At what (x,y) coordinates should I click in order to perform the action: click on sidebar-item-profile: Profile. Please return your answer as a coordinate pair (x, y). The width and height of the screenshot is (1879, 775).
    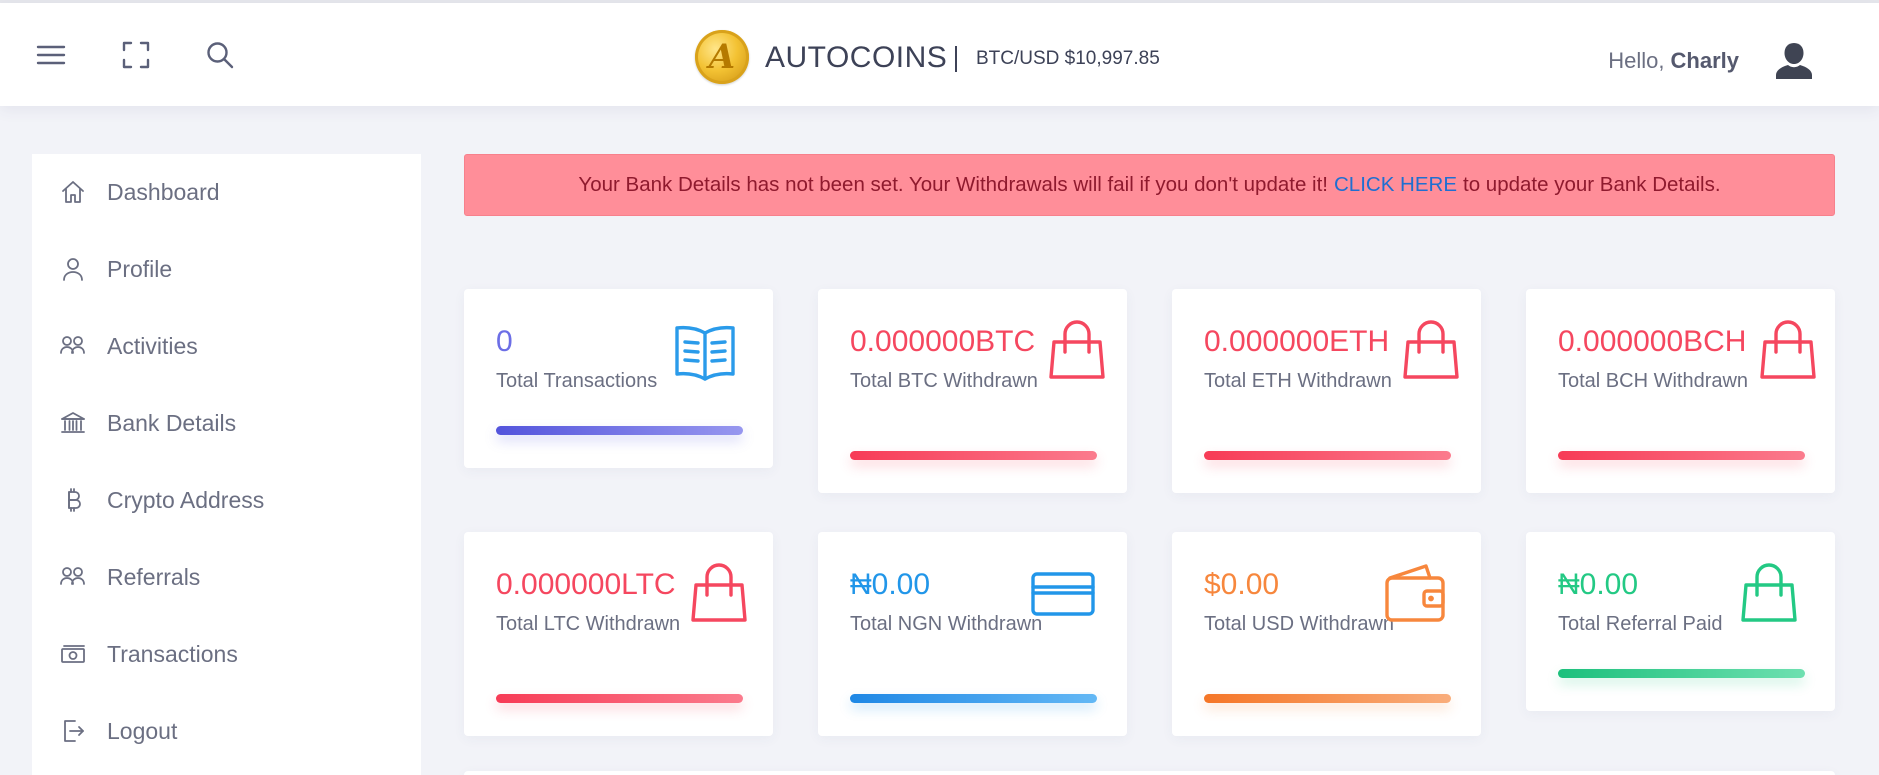
    Looking at the image, I should click on (226, 269).